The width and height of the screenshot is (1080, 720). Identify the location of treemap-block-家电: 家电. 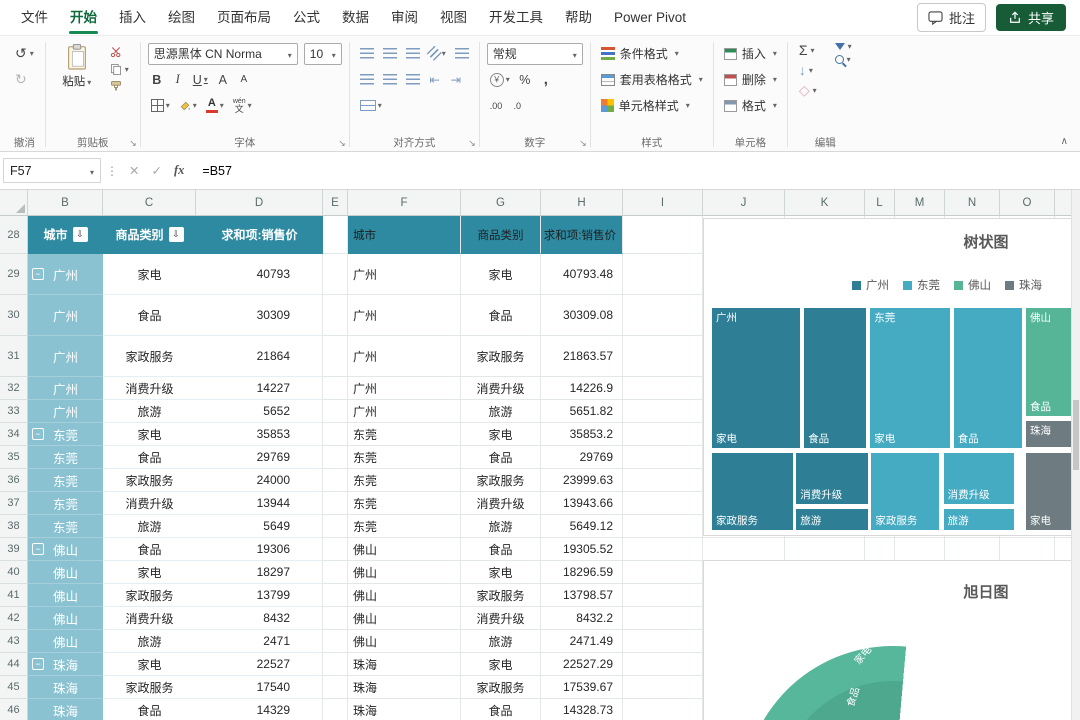
(1049, 491).